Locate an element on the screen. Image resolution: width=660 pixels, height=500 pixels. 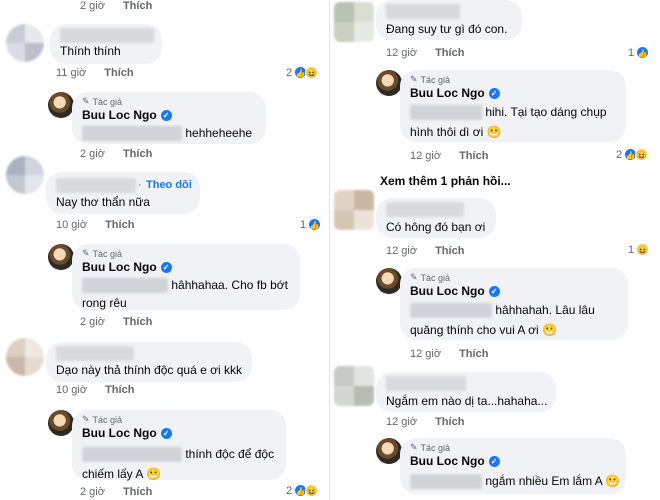
reply-bubble: ✎ Tác giả Buu Loc Ngo ✓ hehheheehe is located at coordinates (169, 118).